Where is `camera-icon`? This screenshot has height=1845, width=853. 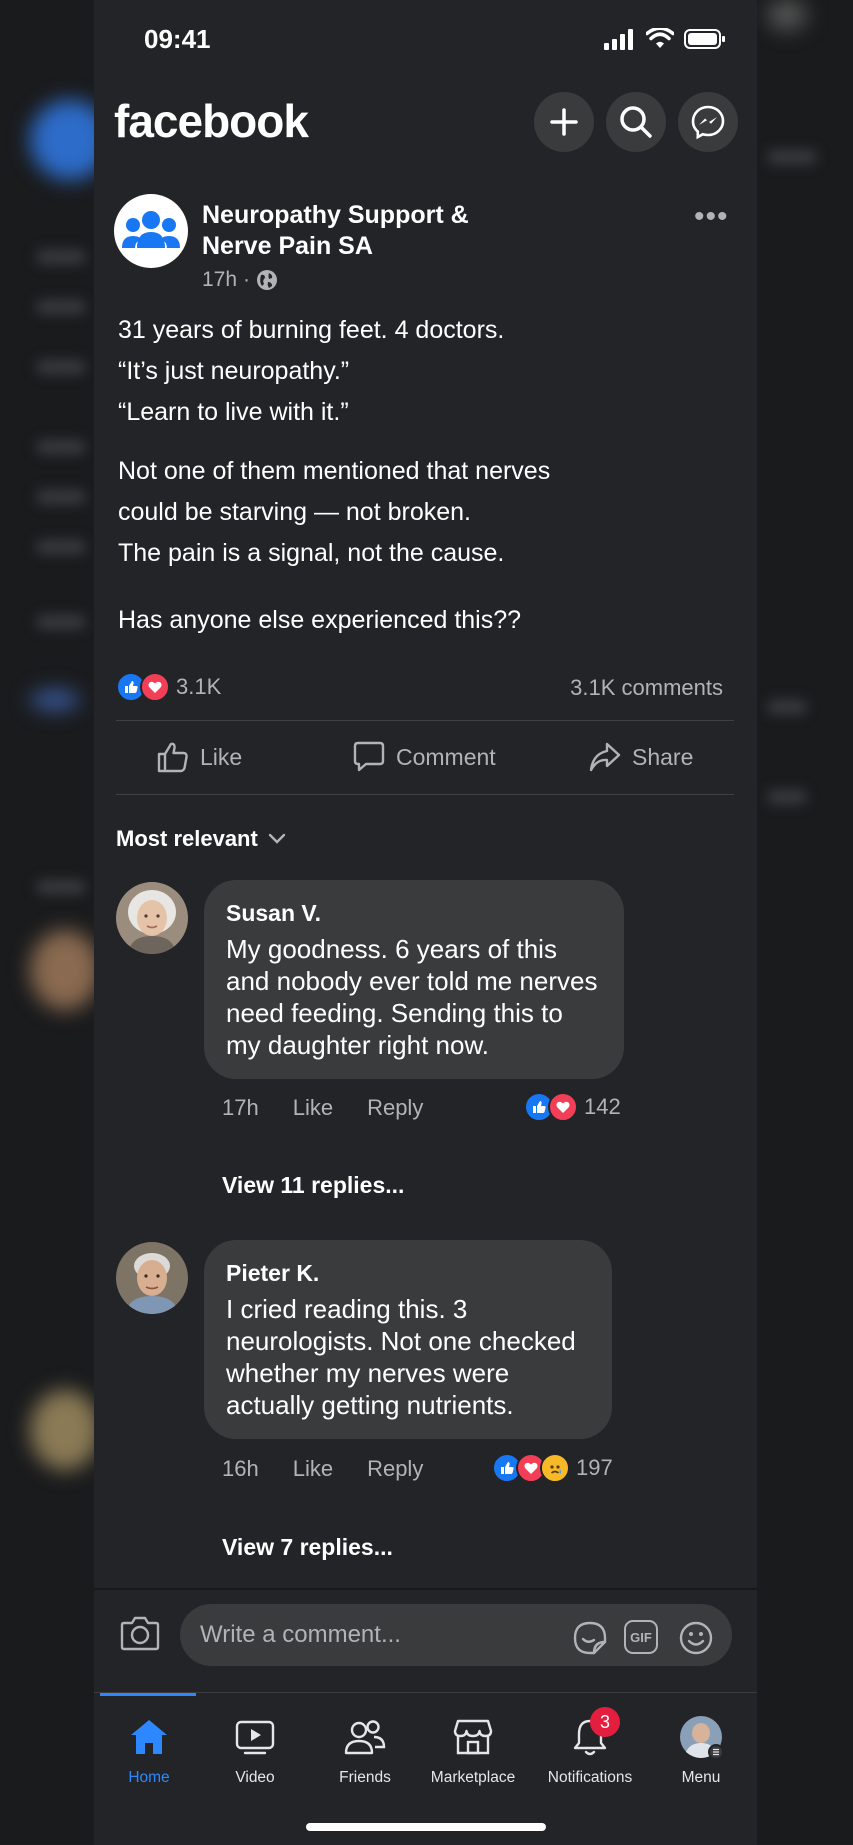
camera-icon is located at coordinates (140, 1633).